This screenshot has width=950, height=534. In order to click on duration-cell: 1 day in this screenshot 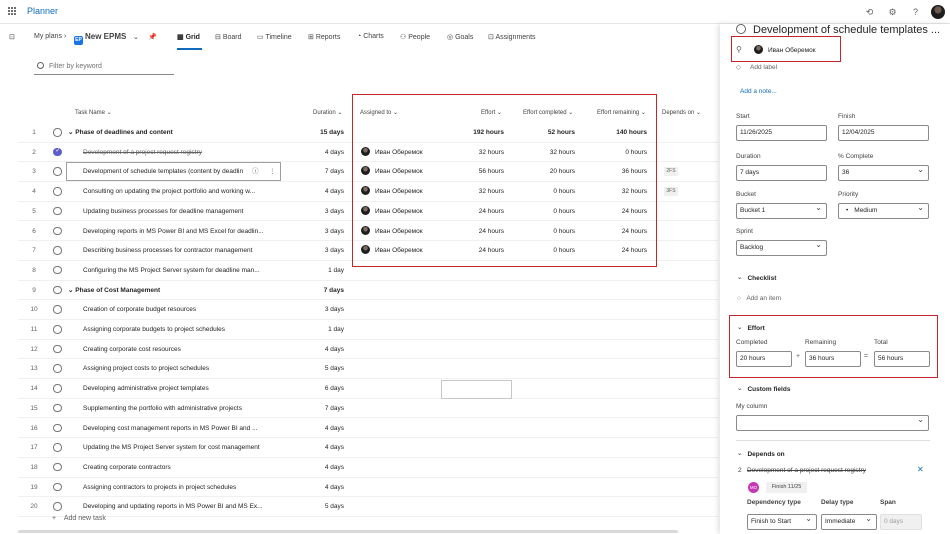, I will do `click(316, 270)`.